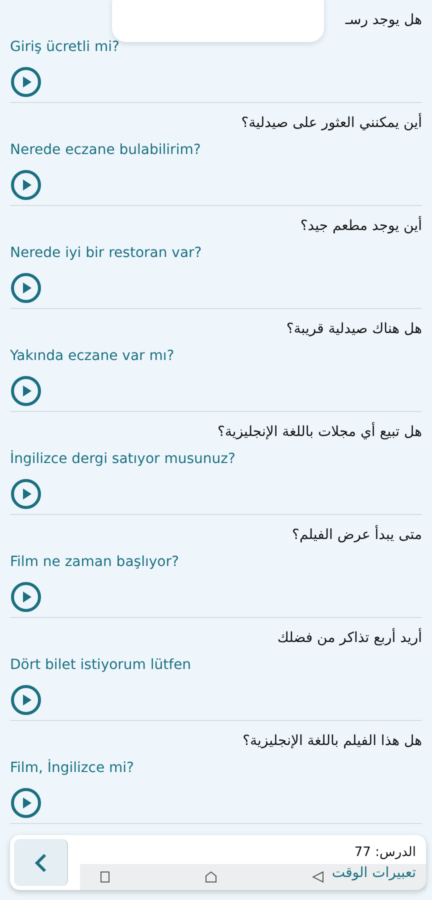  Describe the element at coordinates (354, 329) in the screenshot. I see `arabic-phrase: هل هناك صيدلية قريبة؟` at that location.